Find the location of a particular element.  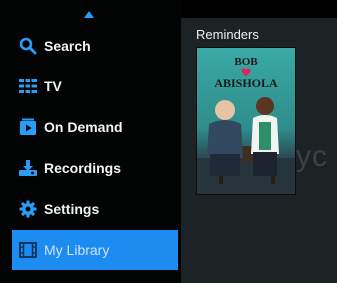

sidebar-item-recordings: Recordings is located at coordinates (95, 168).